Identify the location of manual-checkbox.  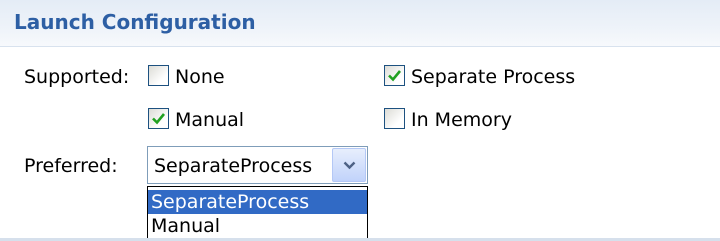
(158, 118).